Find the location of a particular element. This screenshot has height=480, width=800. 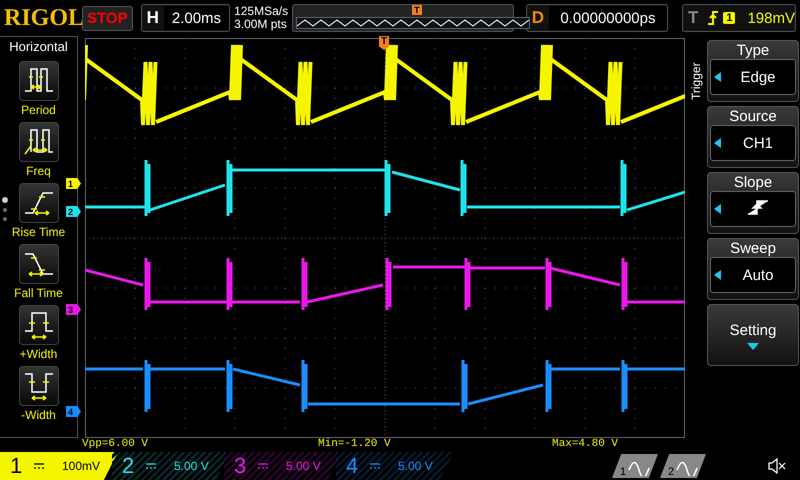

measure-label: Rise Time is located at coordinates (39, 231).